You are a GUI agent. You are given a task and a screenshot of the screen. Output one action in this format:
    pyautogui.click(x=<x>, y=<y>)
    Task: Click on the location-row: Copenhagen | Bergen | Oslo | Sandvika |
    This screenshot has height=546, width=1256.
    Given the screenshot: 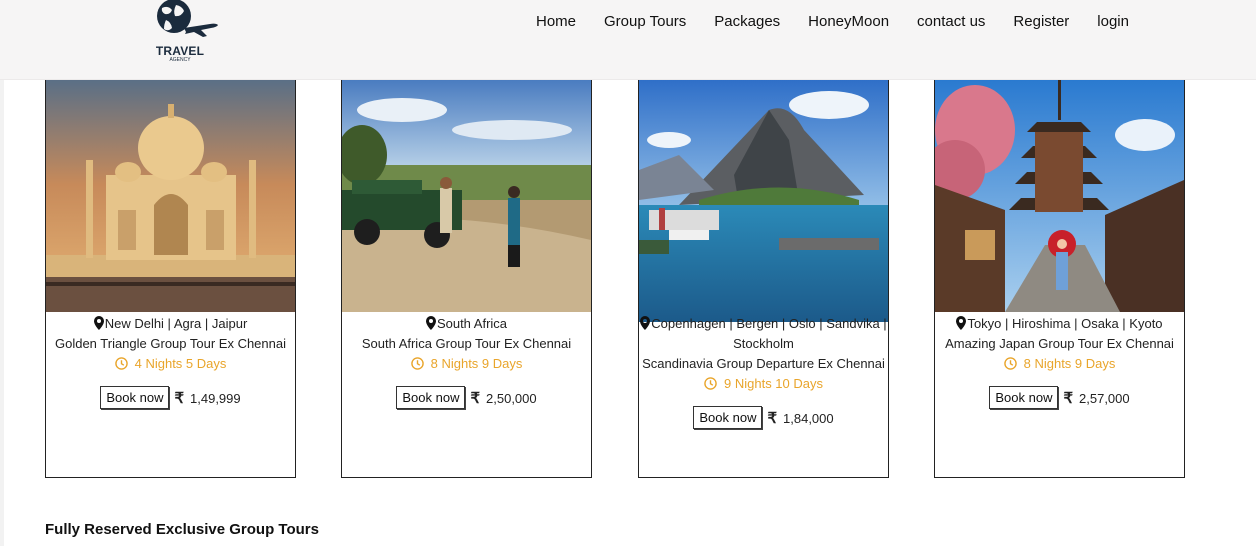 What is the action you would take?
    pyautogui.click(x=763, y=324)
    